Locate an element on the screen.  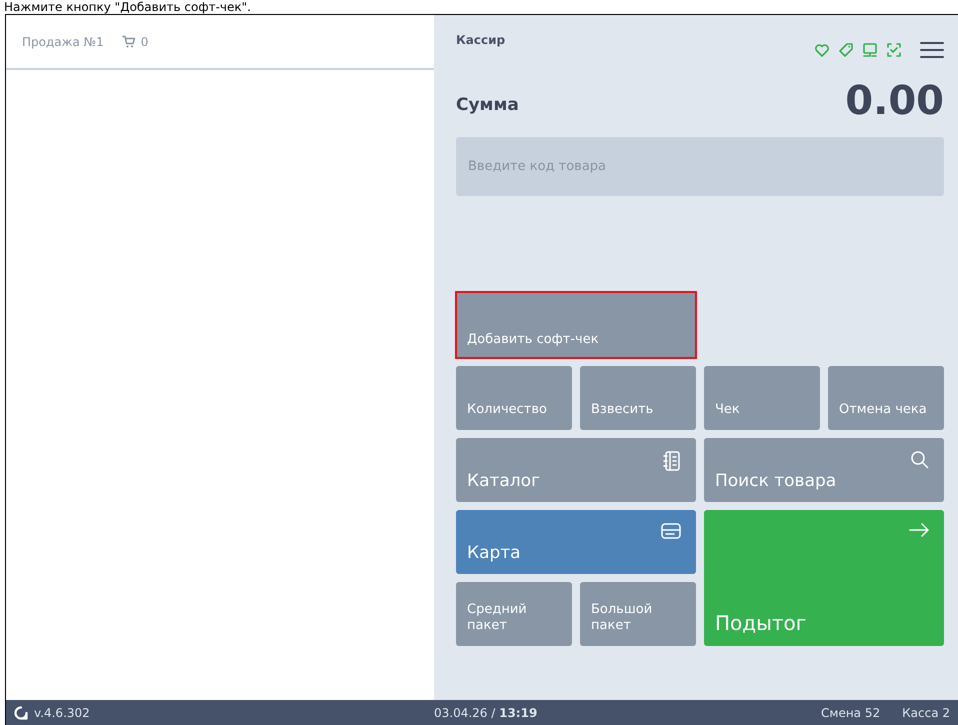
tile-button: Карта is located at coordinates (576, 542).